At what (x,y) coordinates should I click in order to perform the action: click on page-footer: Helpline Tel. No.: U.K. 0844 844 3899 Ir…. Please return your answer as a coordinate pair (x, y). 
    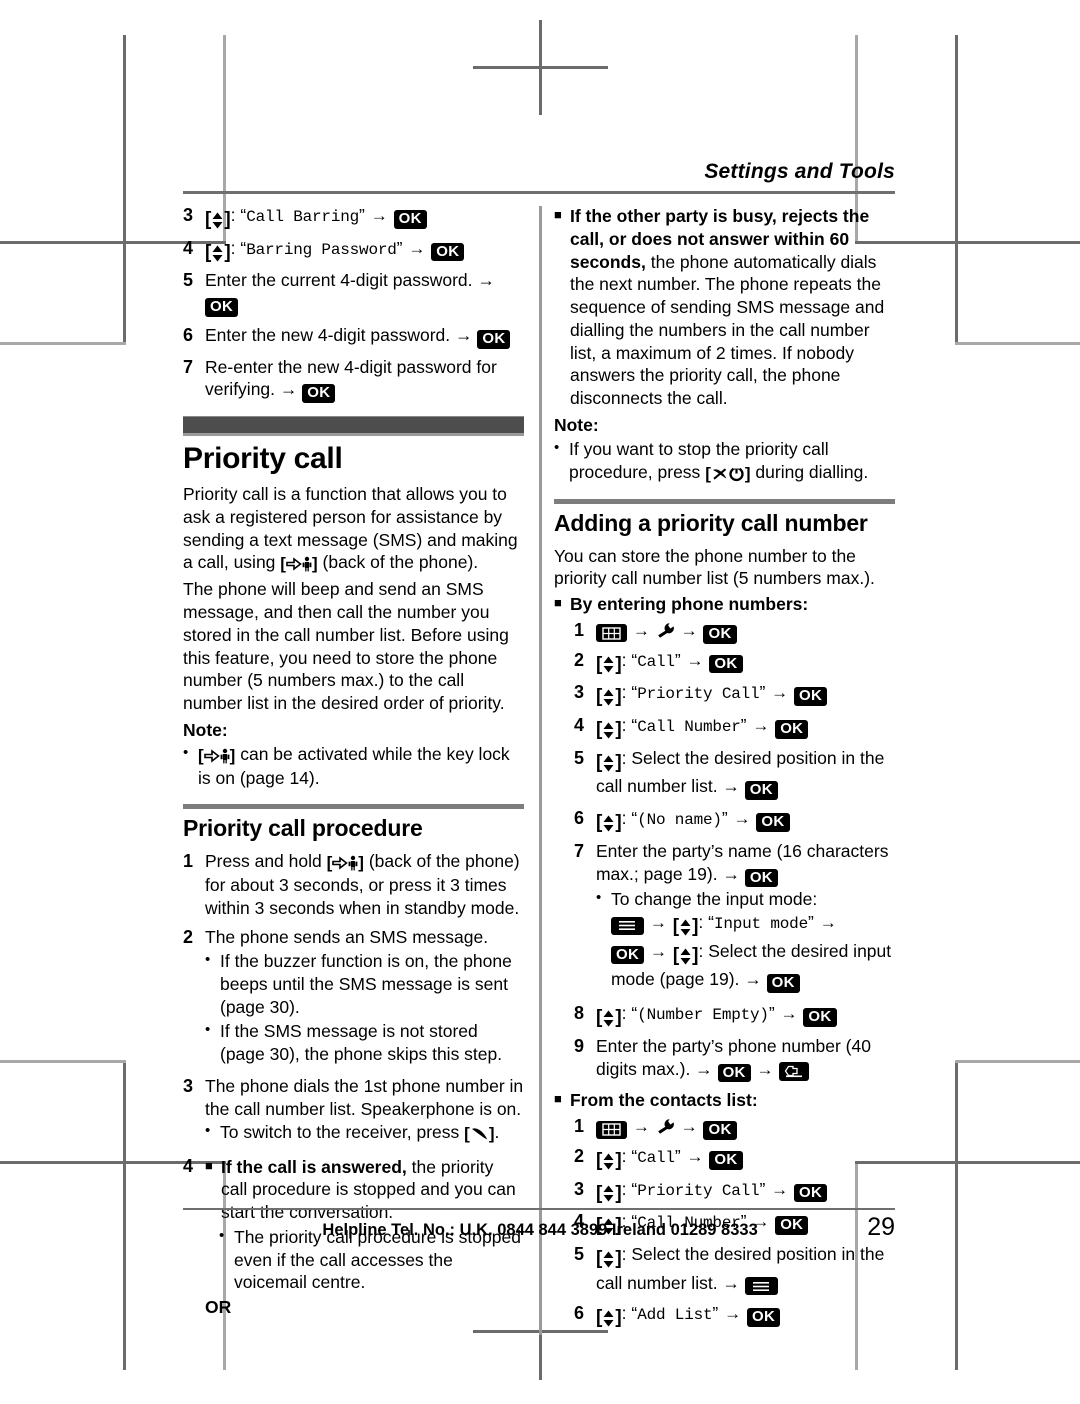
    Looking at the image, I should click on (539, 1225).